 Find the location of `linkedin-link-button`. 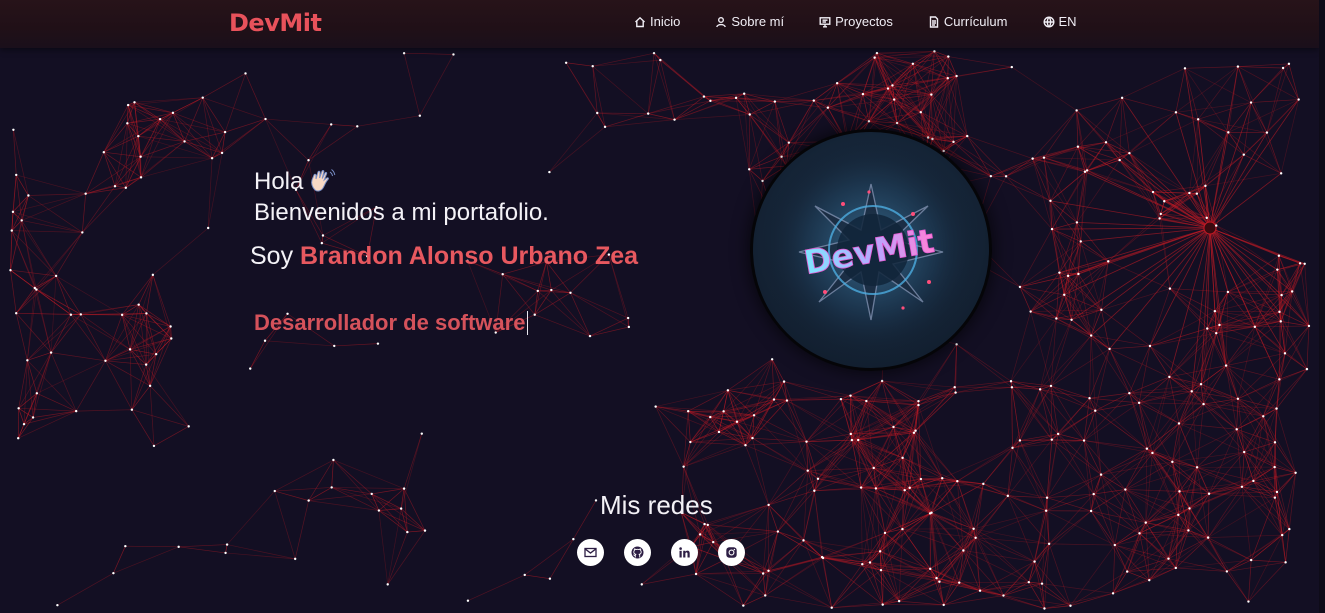

linkedin-link-button is located at coordinates (684, 552).